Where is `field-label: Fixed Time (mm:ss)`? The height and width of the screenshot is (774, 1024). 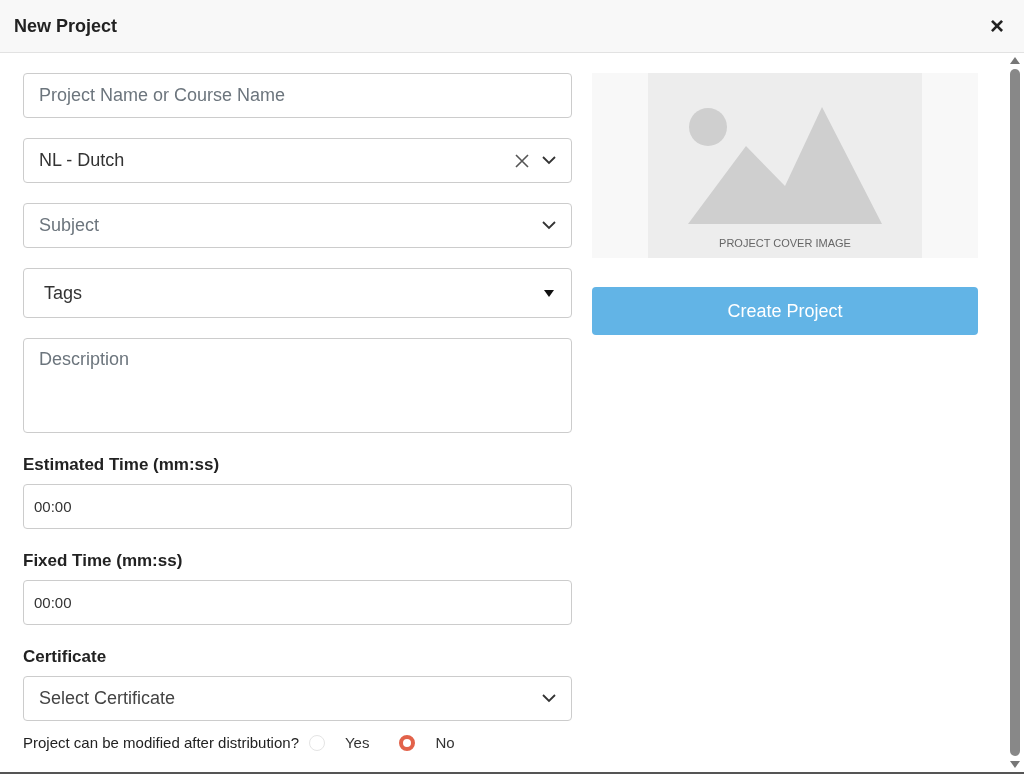 field-label: Fixed Time (mm:ss) is located at coordinates (103, 561).